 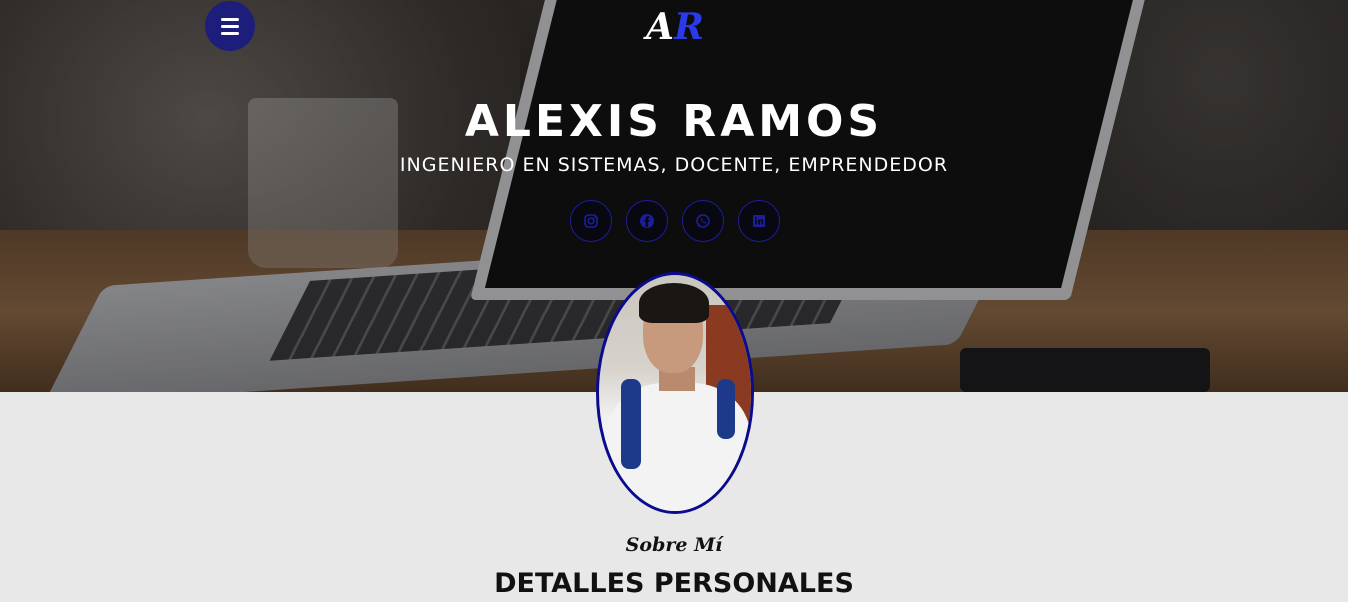 I want to click on instagram-icon, so click(x=591, y=221).